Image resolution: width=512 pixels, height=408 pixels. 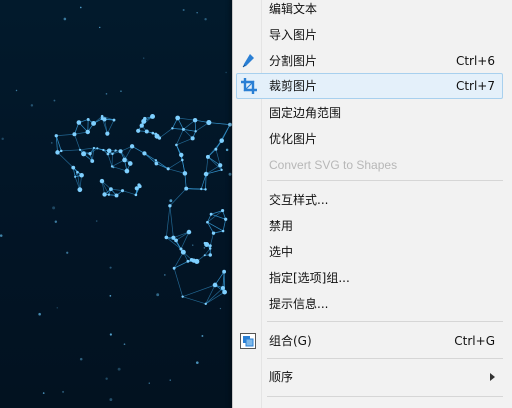 I want to click on menu-item-disable: 禁用, so click(x=372, y=226).